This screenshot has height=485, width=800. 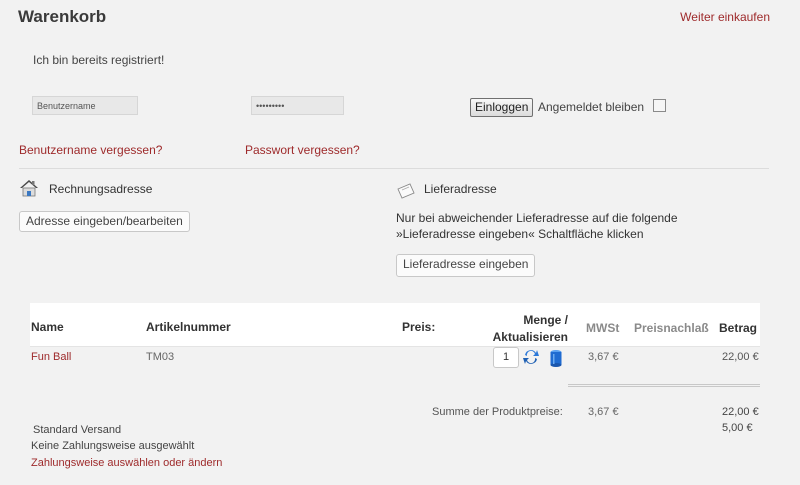 What do you see at coordinates (90, 150) in the screenshot?
I see `forgot-username-link: Benutzername vergessen?` at bounding box center [90, 150].